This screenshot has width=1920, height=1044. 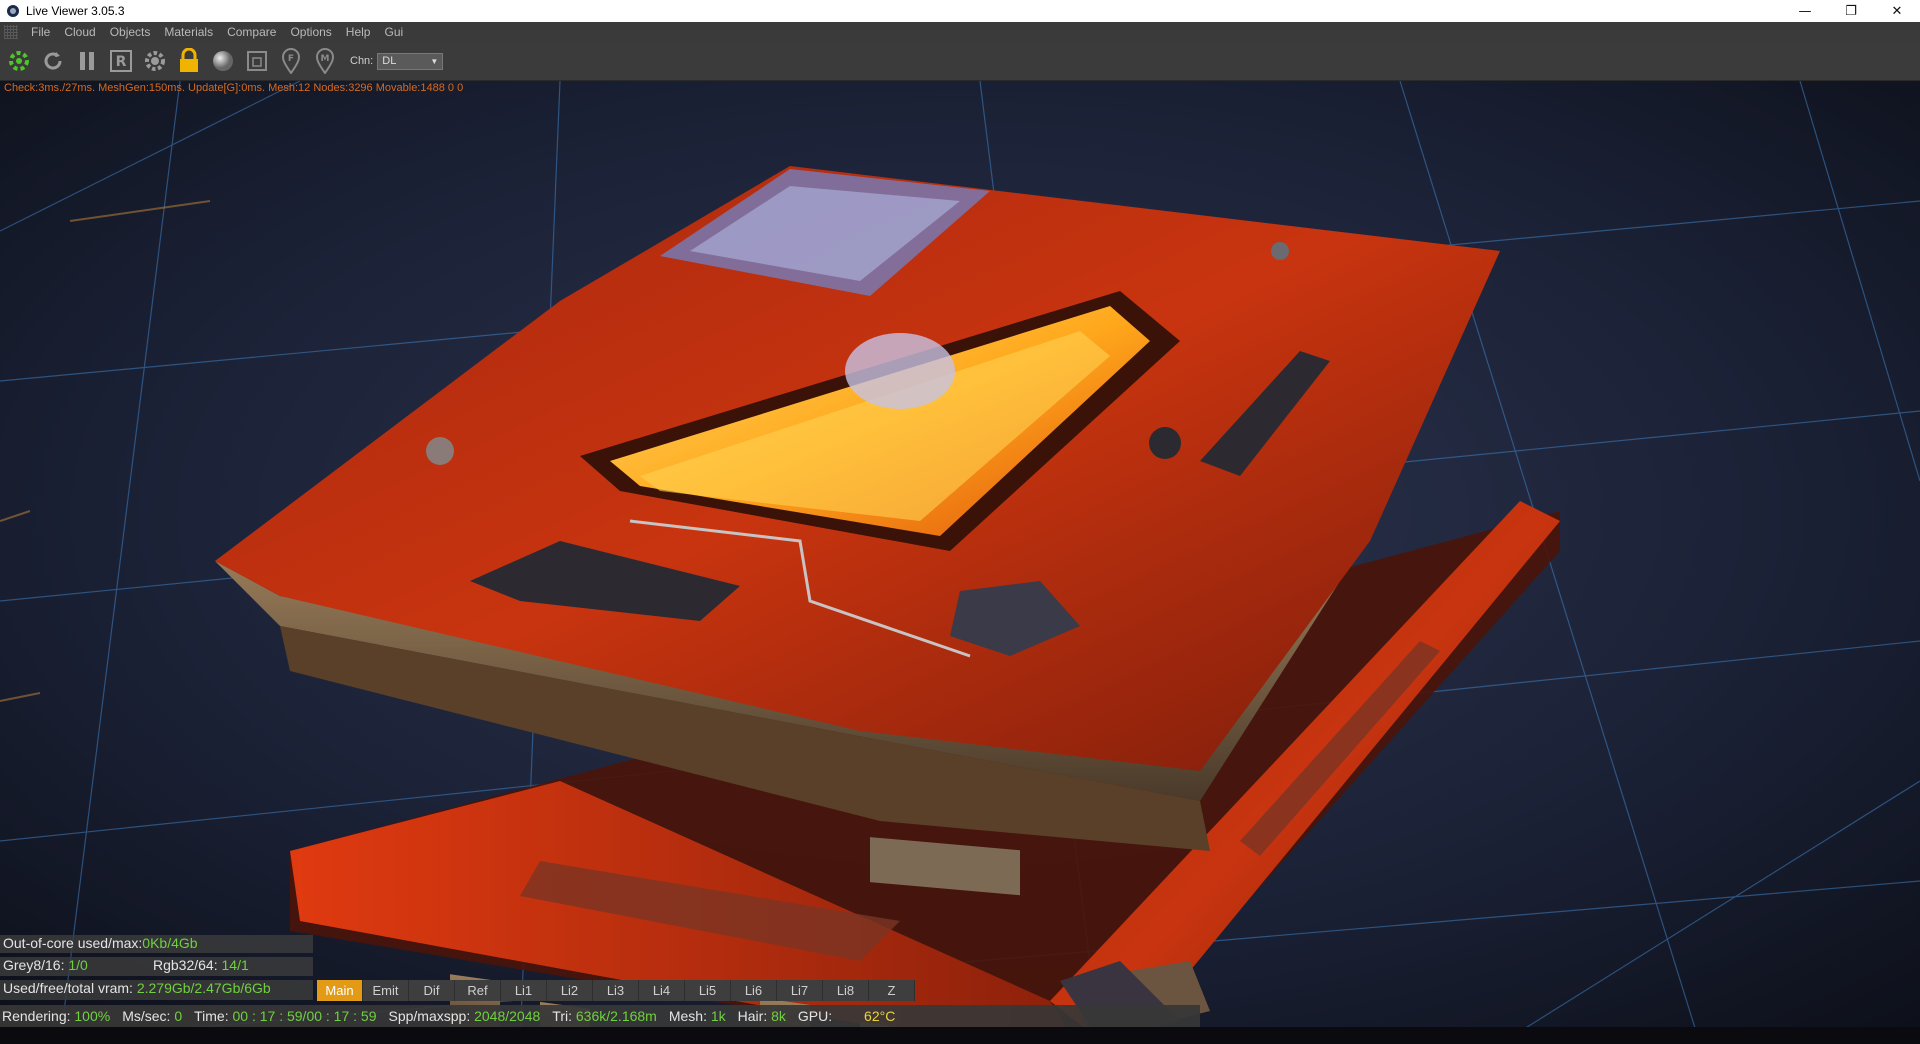 What do you see at coordinates (960, 61) in the screenshot?
I see `toolbar: R F M Chn: DL ▼` at bounding box center [960, 61].